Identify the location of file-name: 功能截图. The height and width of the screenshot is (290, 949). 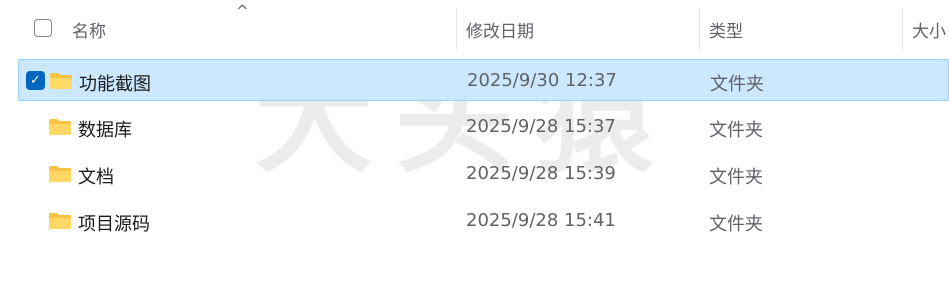
(115, 84).